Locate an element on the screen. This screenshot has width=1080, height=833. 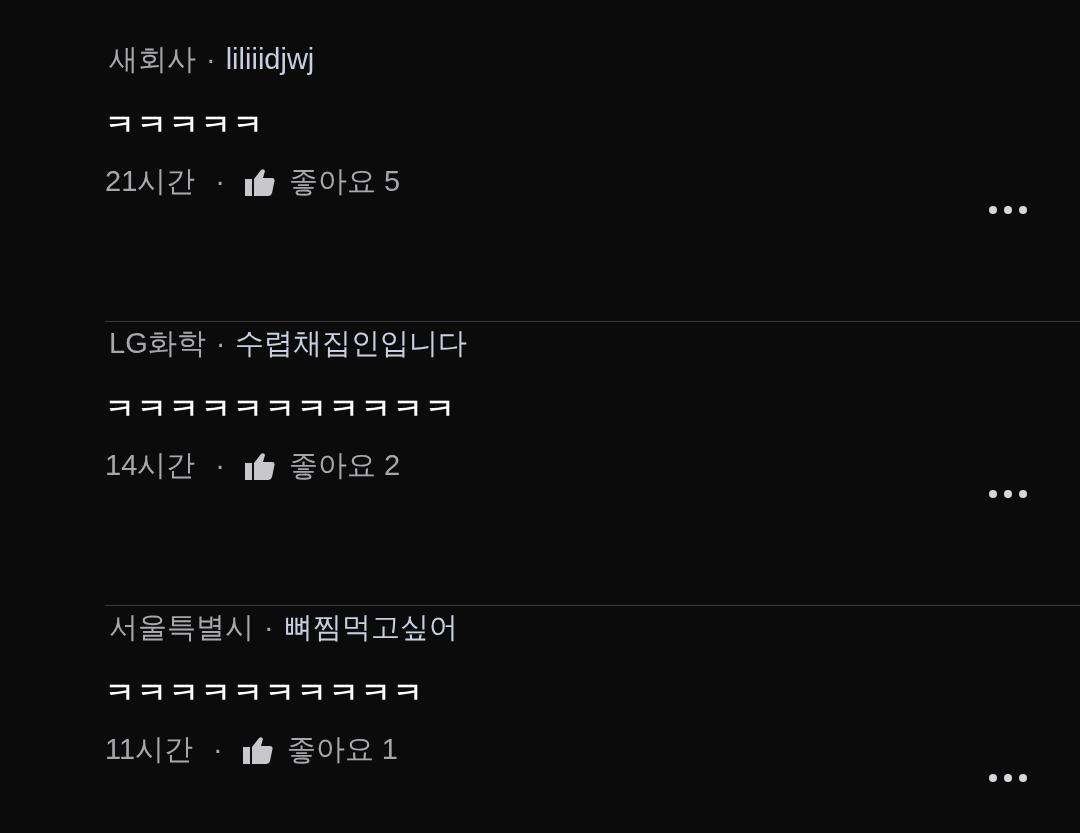
time-label: 21시간 is located at coordinates (150, 182).